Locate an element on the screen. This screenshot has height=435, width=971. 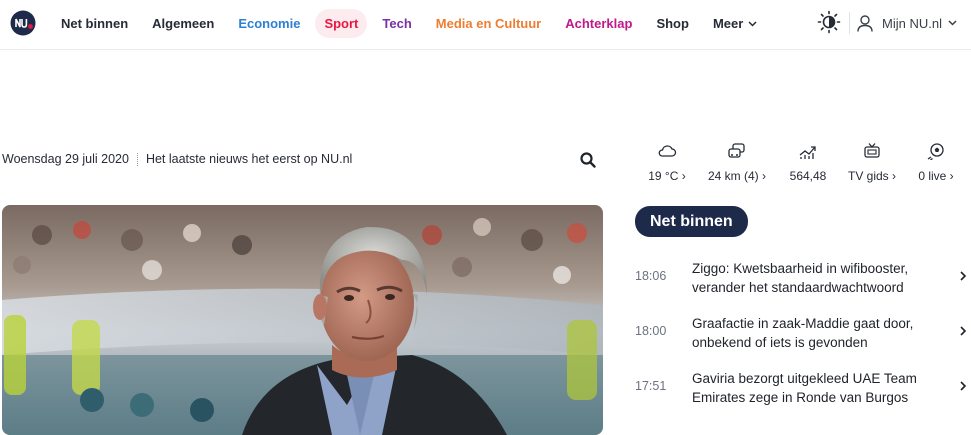
nav-item-shop: Shop is located at coordinates (672, 23).